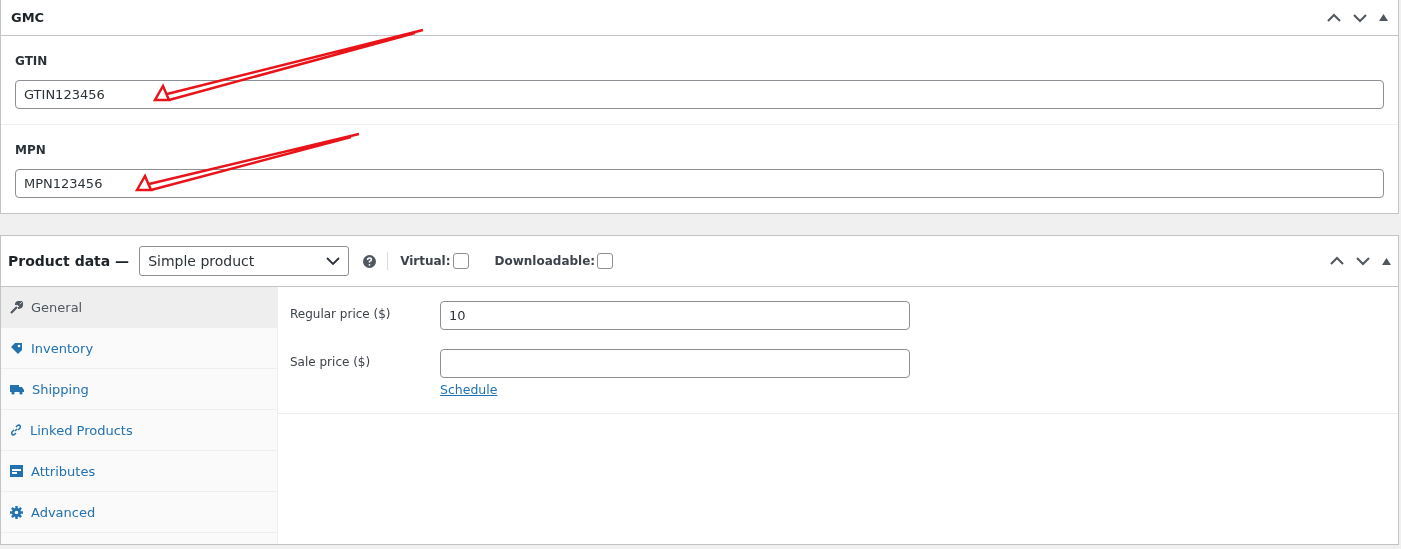 The image size is (1401, 549). Describe the element at coordinates (333, 261) in the screenshot. I see `caret-icon` at that location.